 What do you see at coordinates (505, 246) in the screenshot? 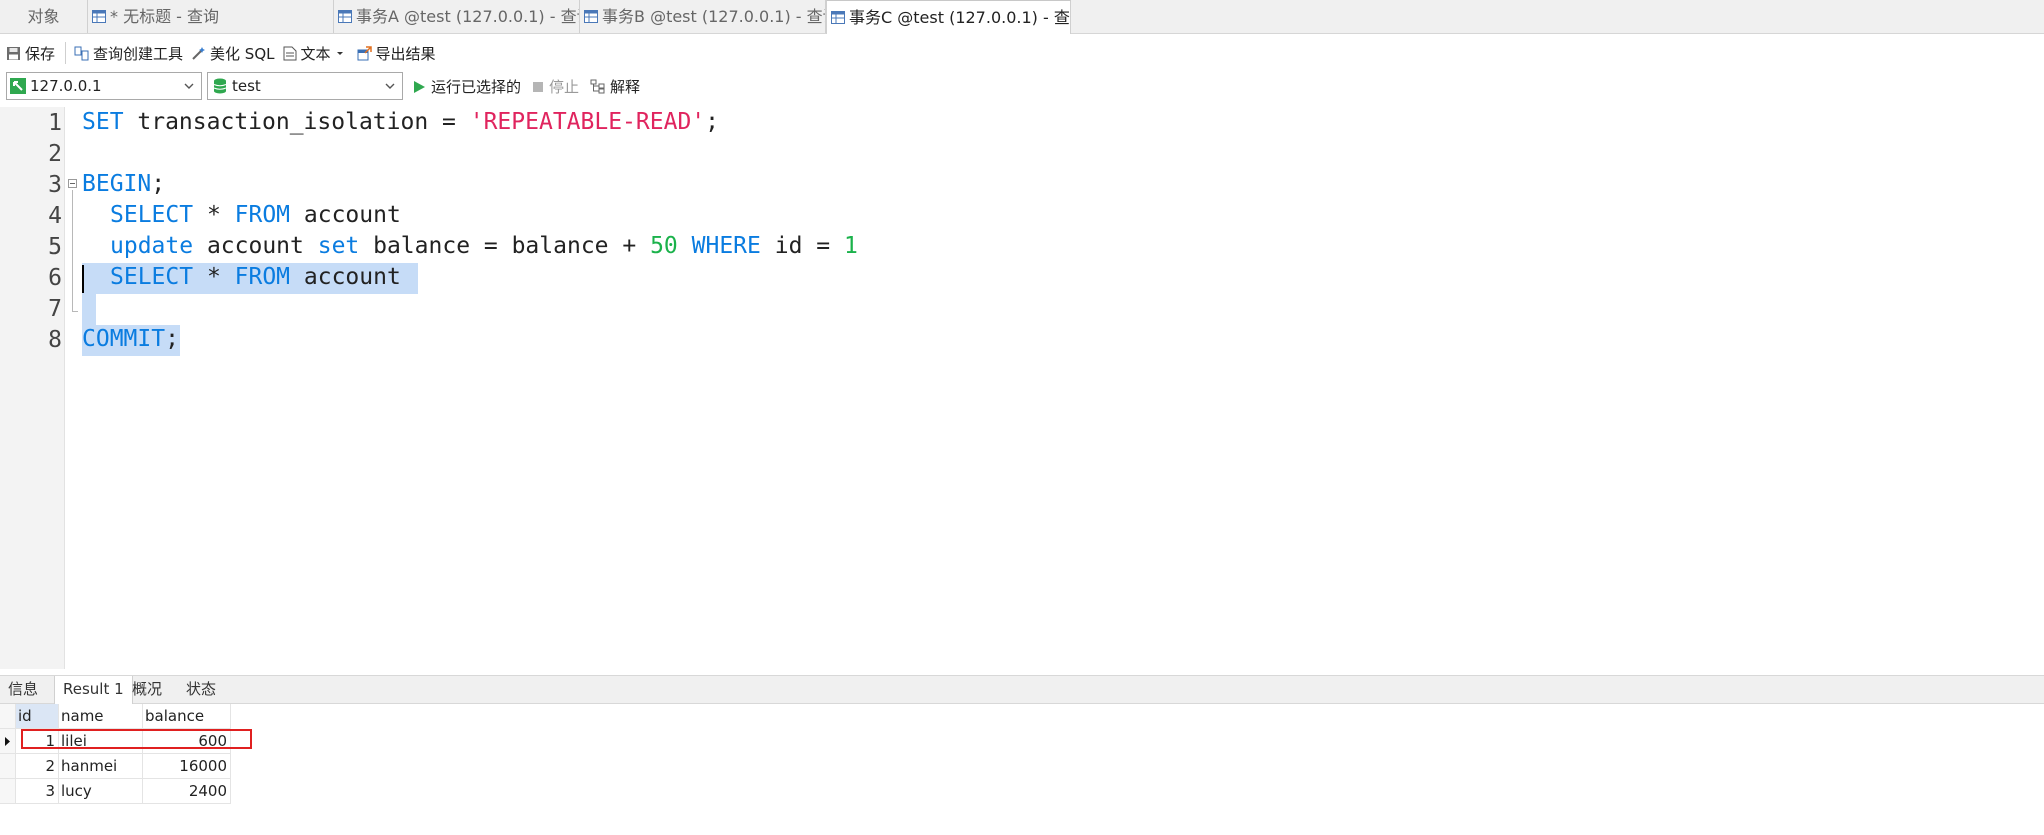
I see `sql-text: balance = balance +` at bounding box center [505, 246].